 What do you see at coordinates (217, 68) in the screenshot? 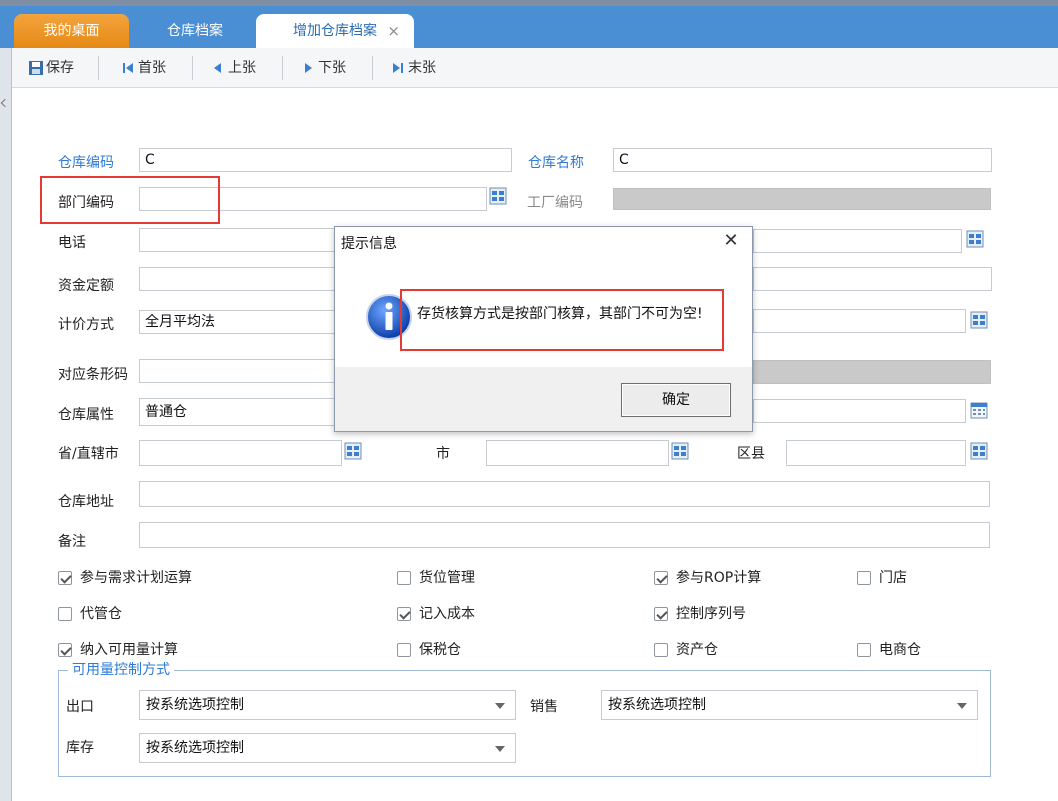
I see `prev-record-icon` at bounding box center [217, 68].